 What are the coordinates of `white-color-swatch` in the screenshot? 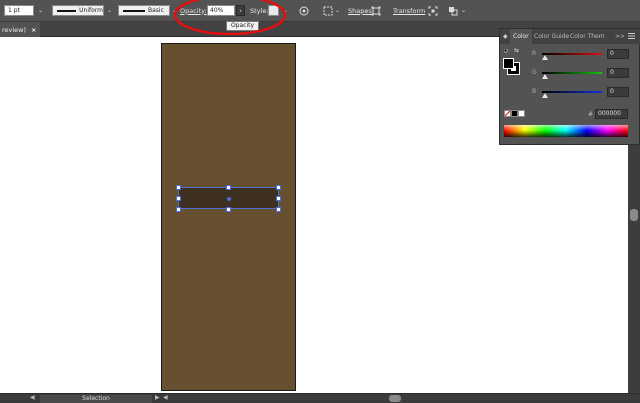 It's located at (521, 113).